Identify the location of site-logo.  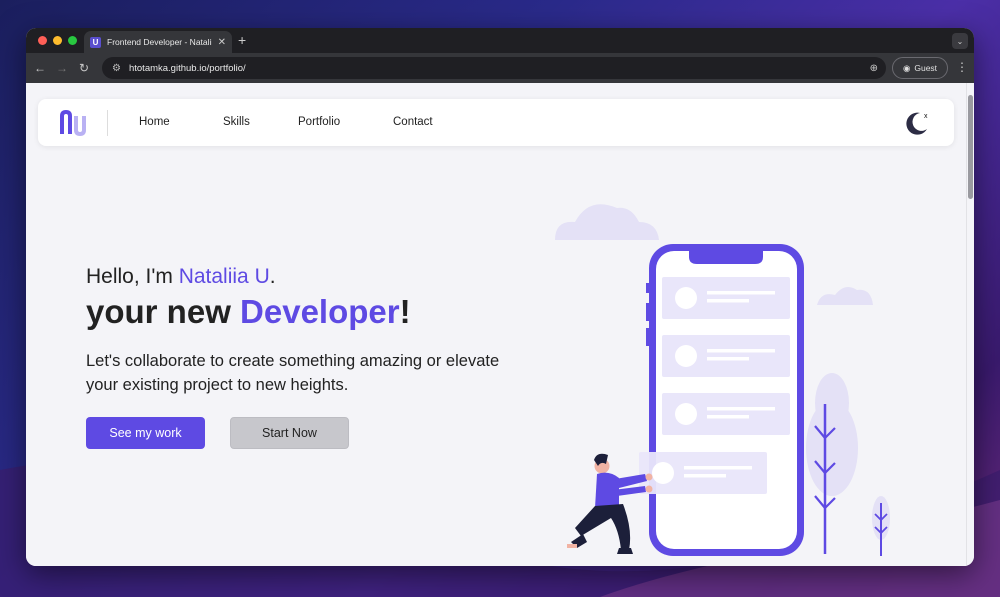
(74, 123).